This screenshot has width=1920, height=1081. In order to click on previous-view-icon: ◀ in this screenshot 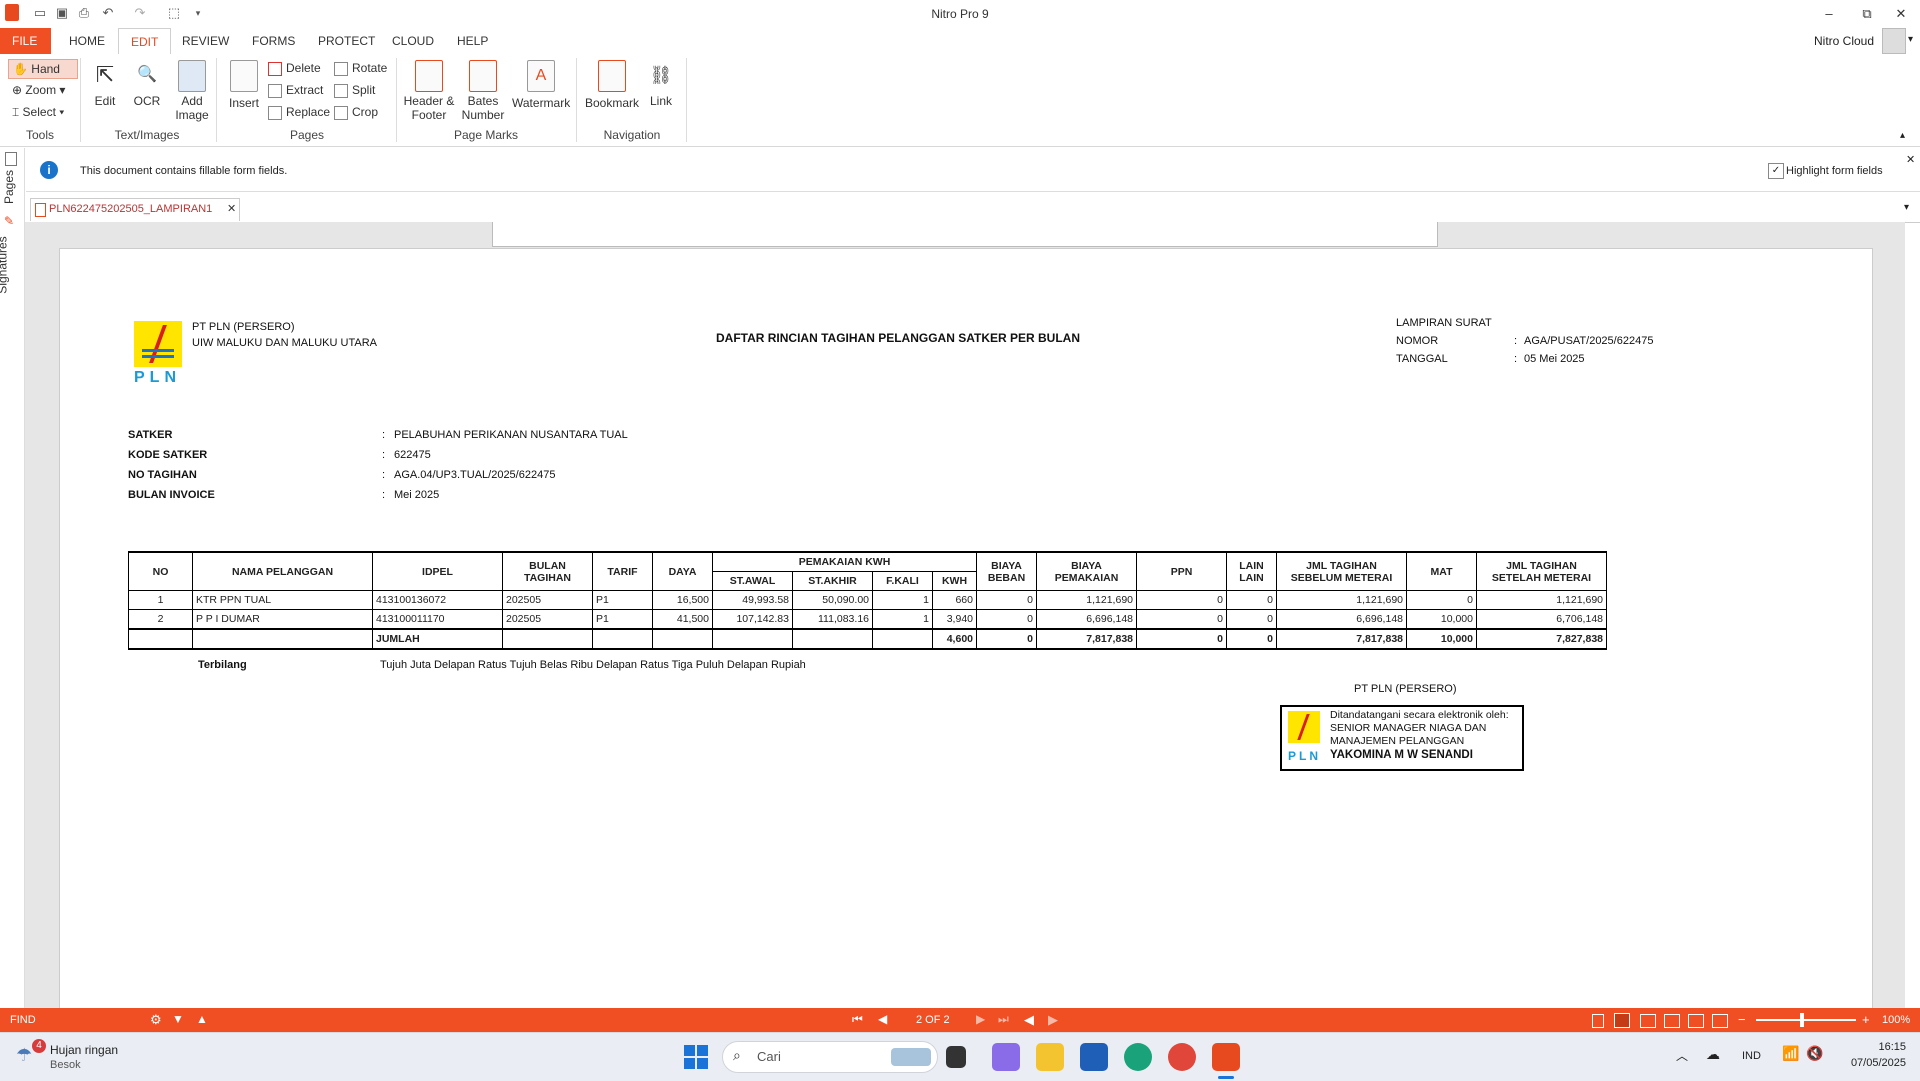, I will do `click(1029, 1020)`.